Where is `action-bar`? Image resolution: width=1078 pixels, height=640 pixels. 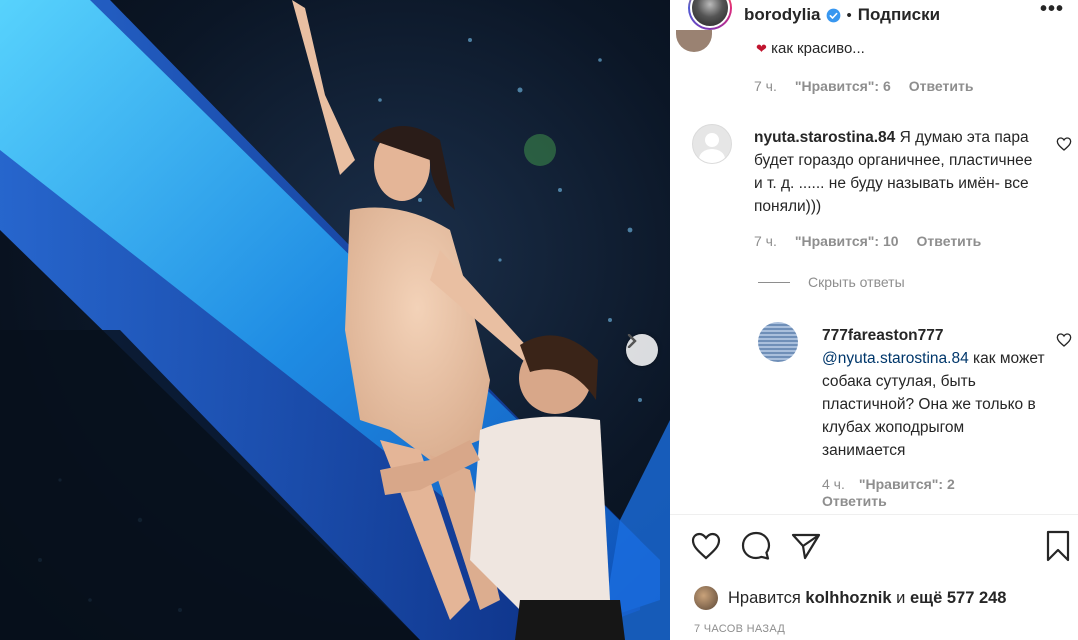 action-bar is located at coordinates (880, 547).